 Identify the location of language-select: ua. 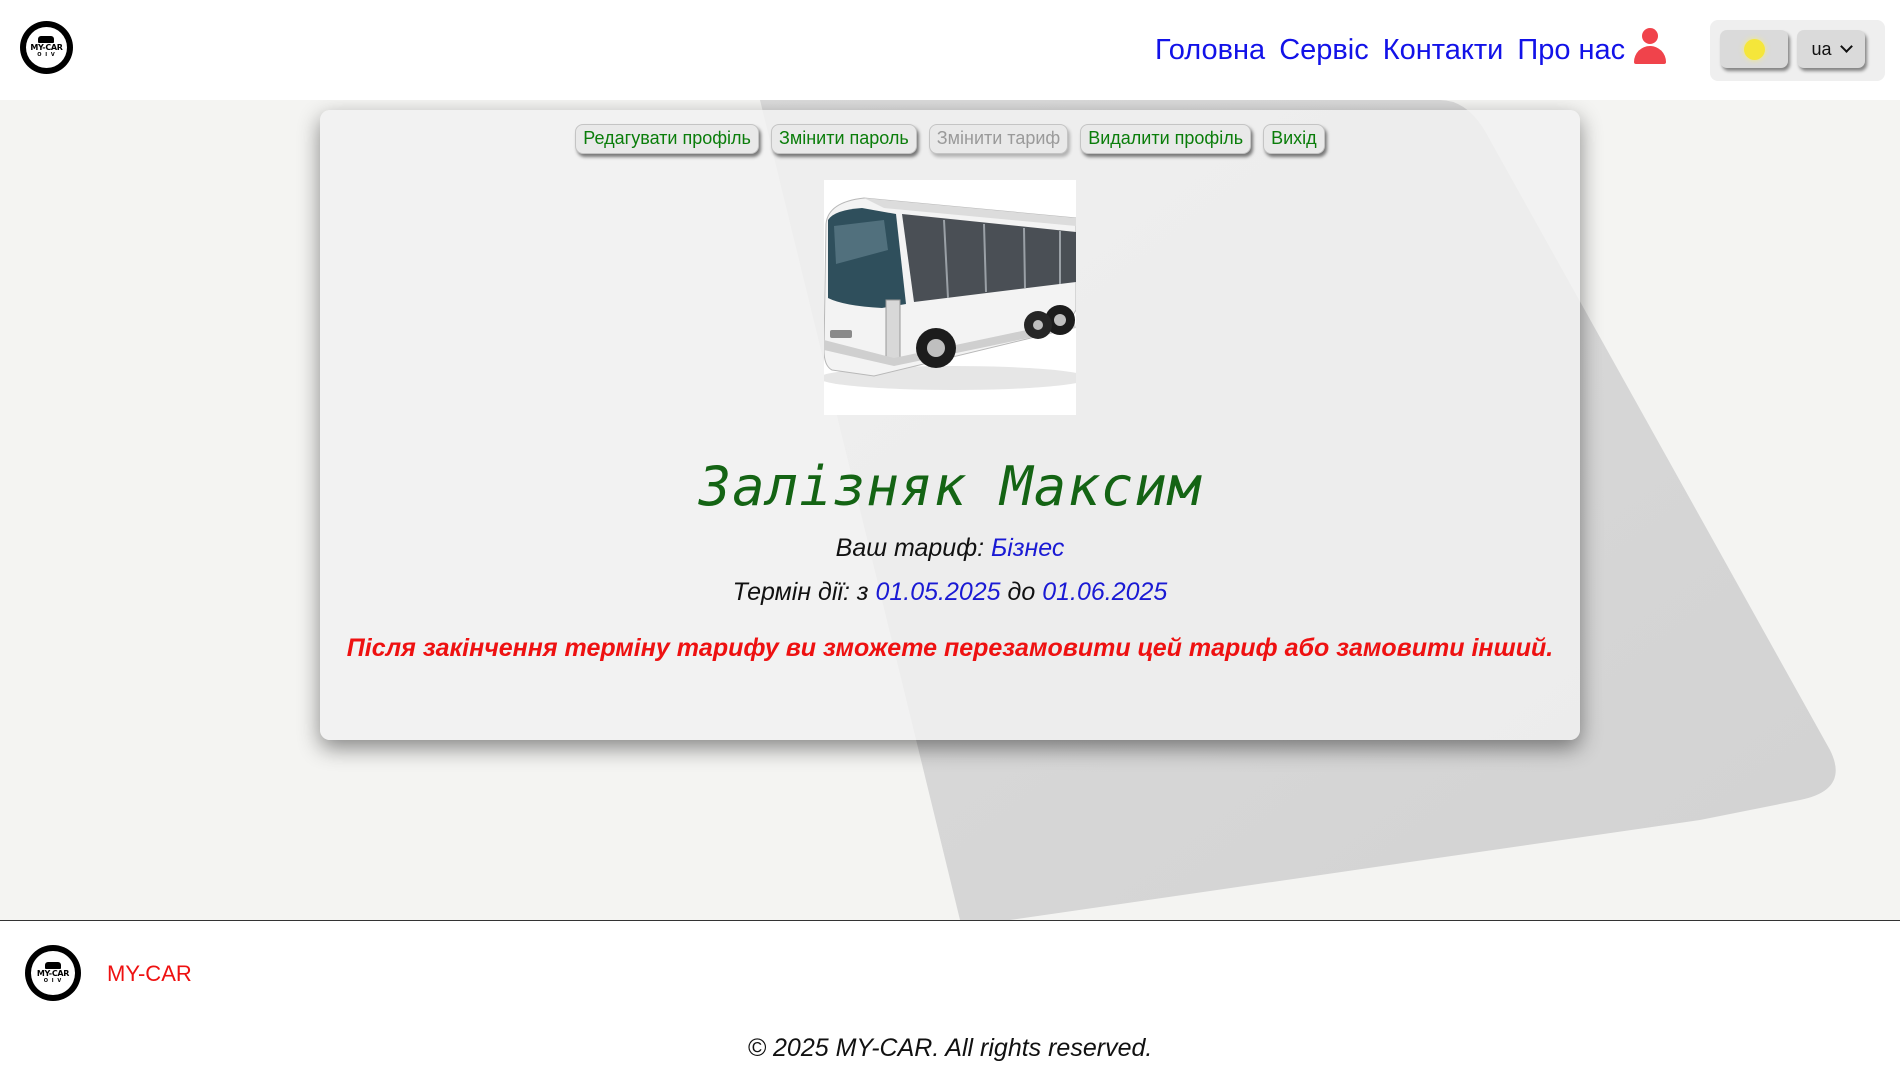
(1831, 49).